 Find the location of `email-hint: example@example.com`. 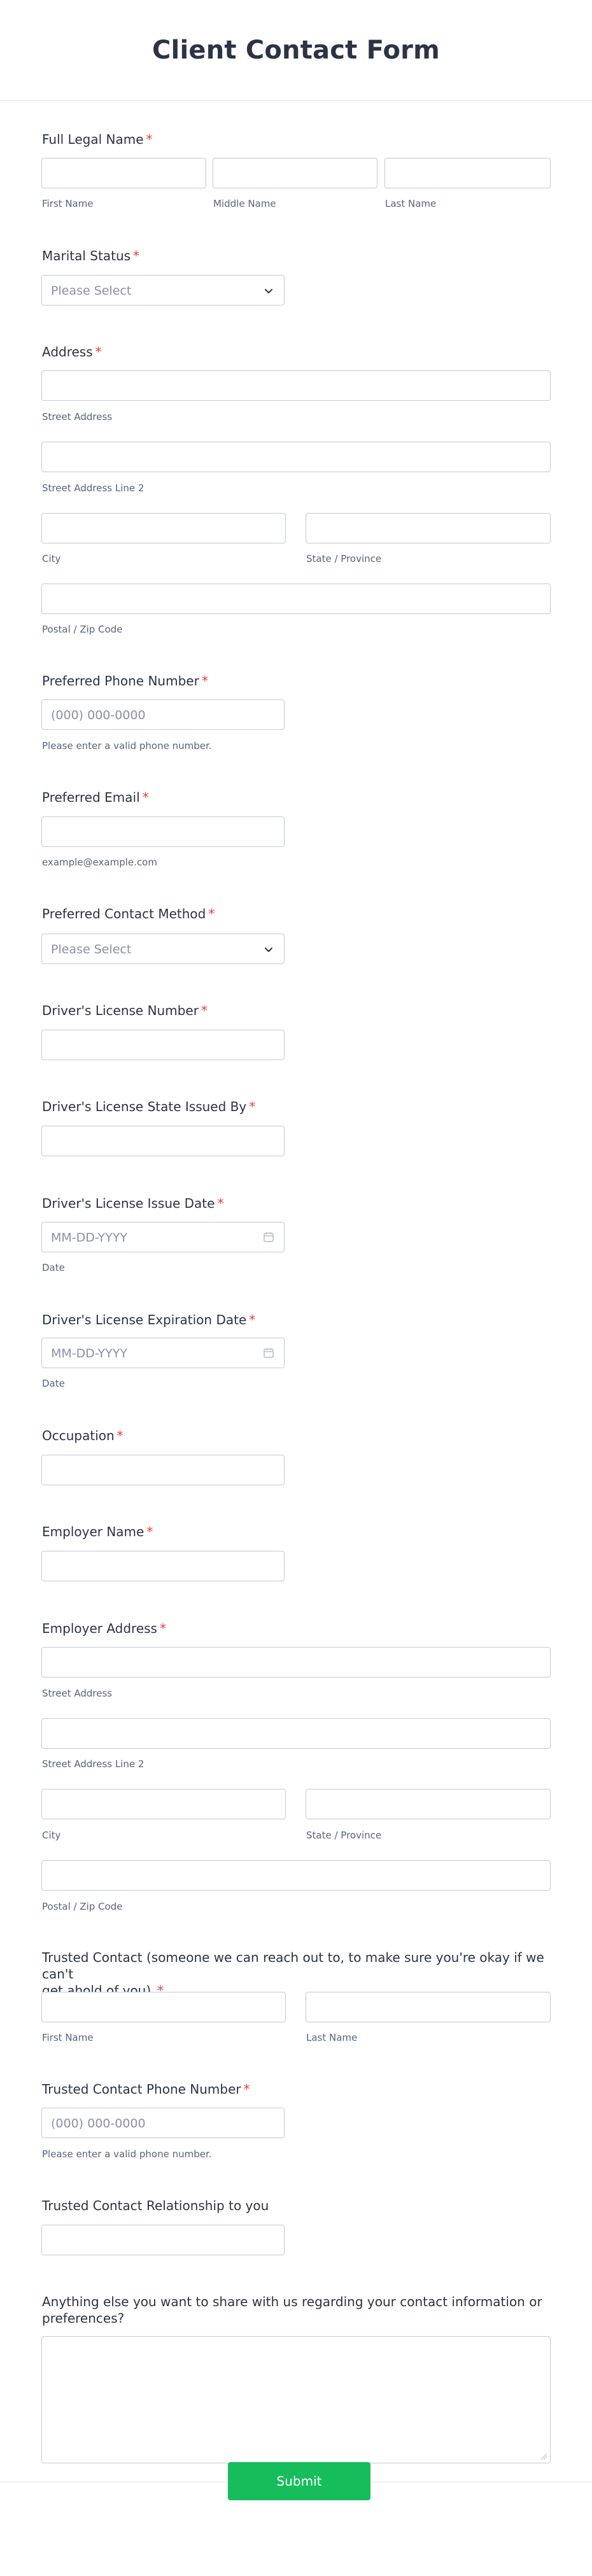

email-hint: example@example.com is located at coordinates (100, 862).